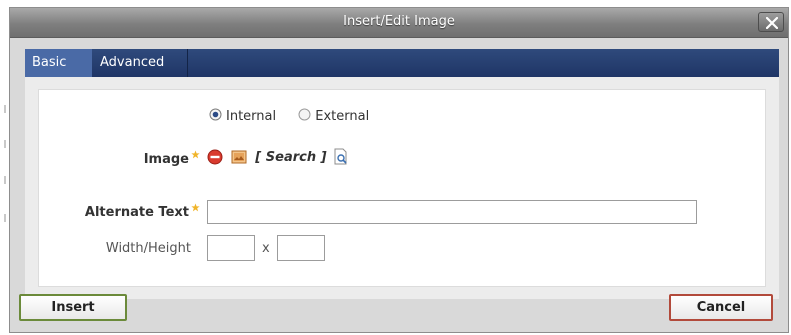  I want to click on image-picker-row: [ Search ], so click(278, 157).